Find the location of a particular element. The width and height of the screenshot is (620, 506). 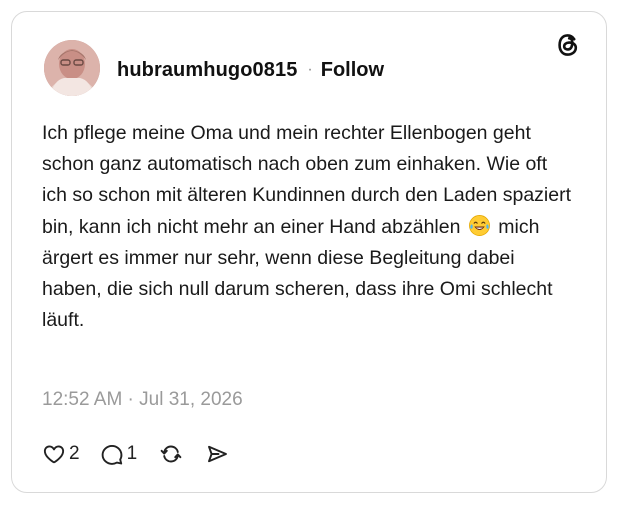

share-button is located at coordinates (217, 454).